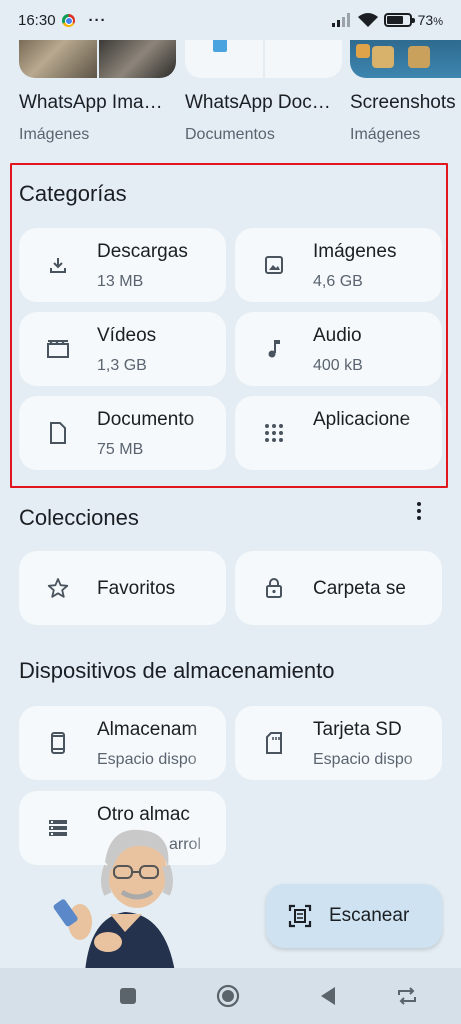  What do you see at coordinates (367, 19) in the screenshot?
I see `wifi-icon` at bounding box center [367, 19].